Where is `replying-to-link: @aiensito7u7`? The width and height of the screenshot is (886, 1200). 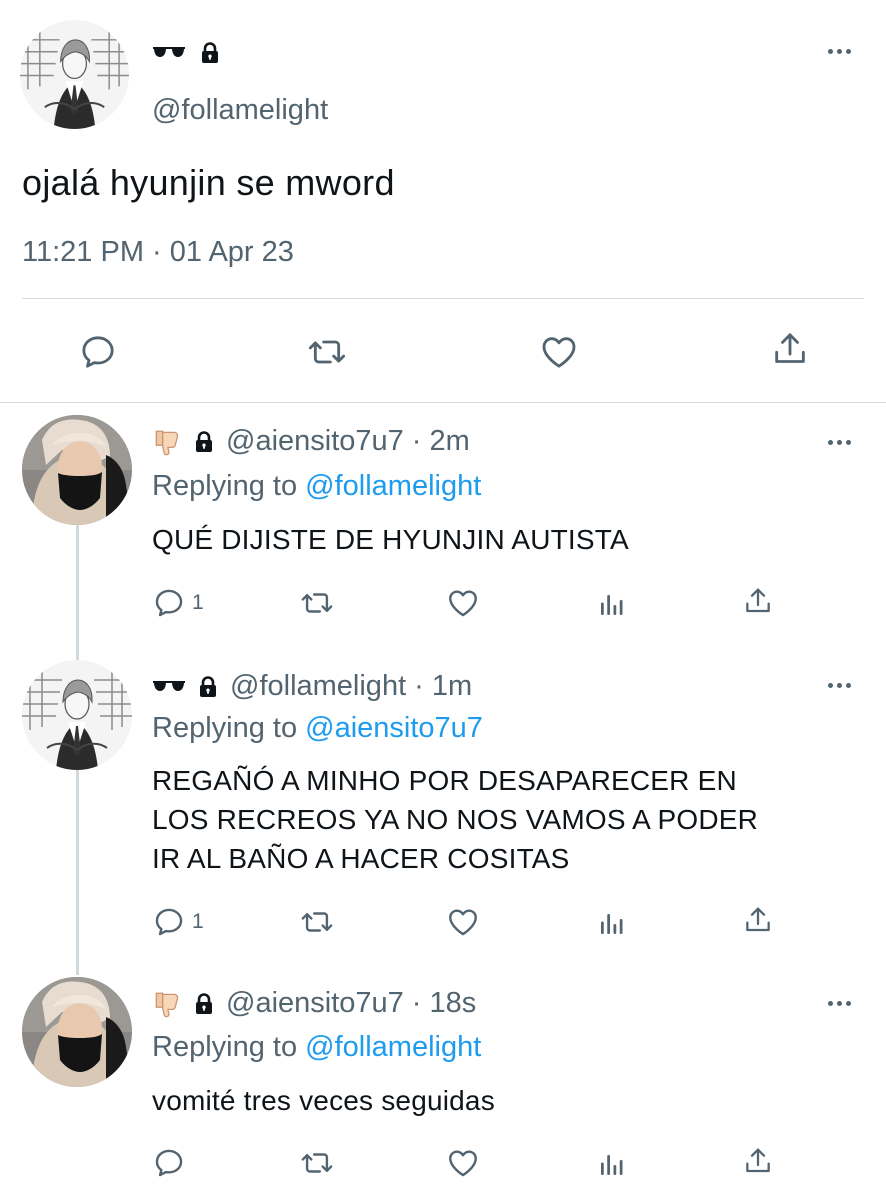
replying-to-link: @aiensito7u7 is located at coordinates (394, 728).